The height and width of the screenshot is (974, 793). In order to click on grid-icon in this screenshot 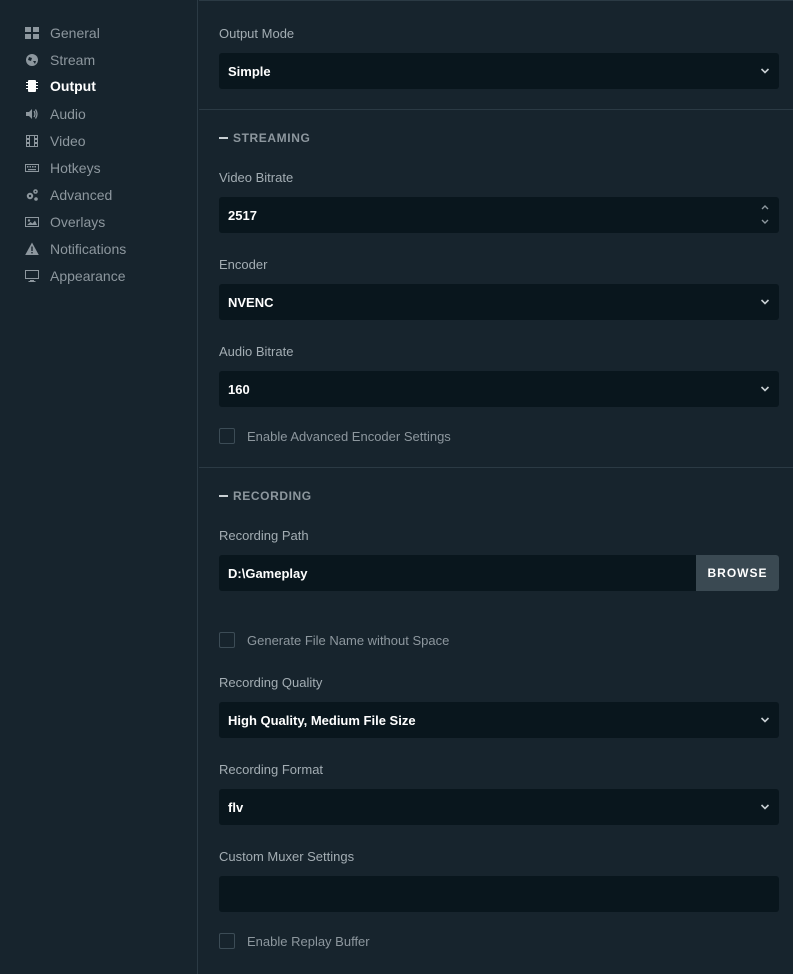, I will do `click(32, 33)`.